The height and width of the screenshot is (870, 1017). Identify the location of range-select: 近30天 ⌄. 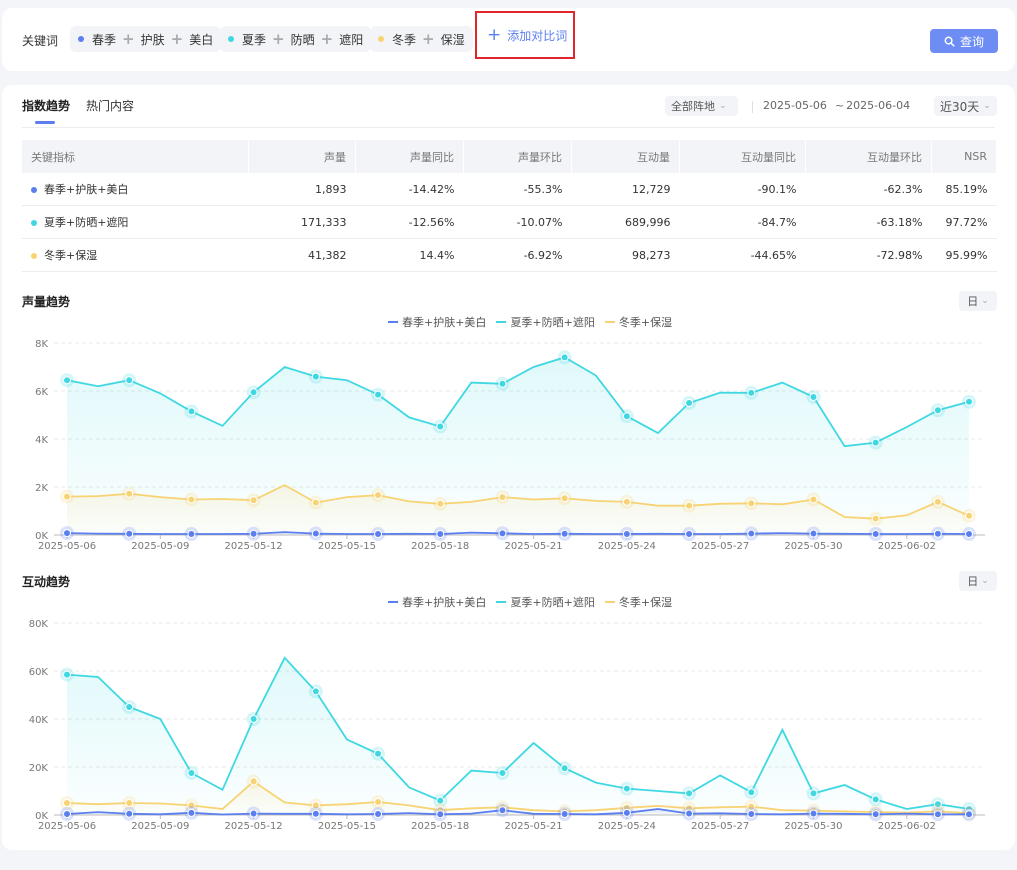
(965, 106).